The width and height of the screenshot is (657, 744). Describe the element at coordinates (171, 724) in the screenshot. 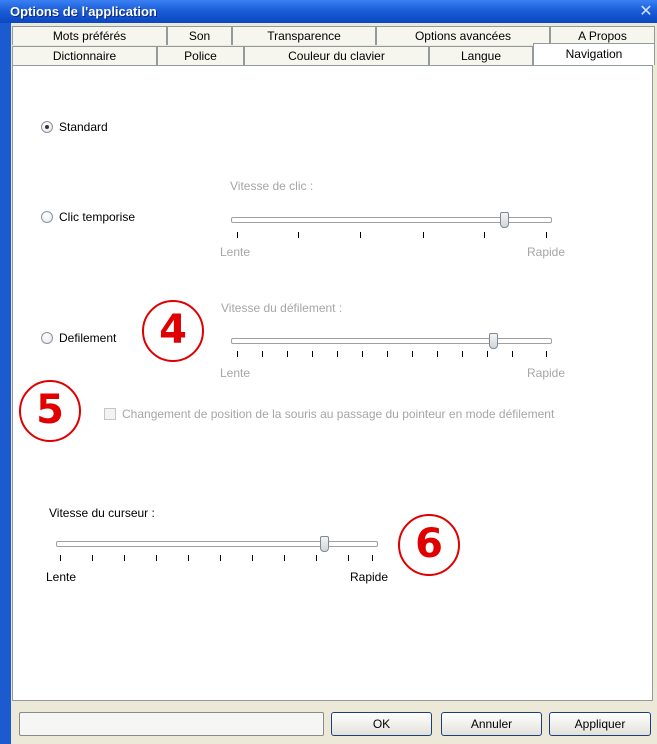

I see `status-field` at that location.